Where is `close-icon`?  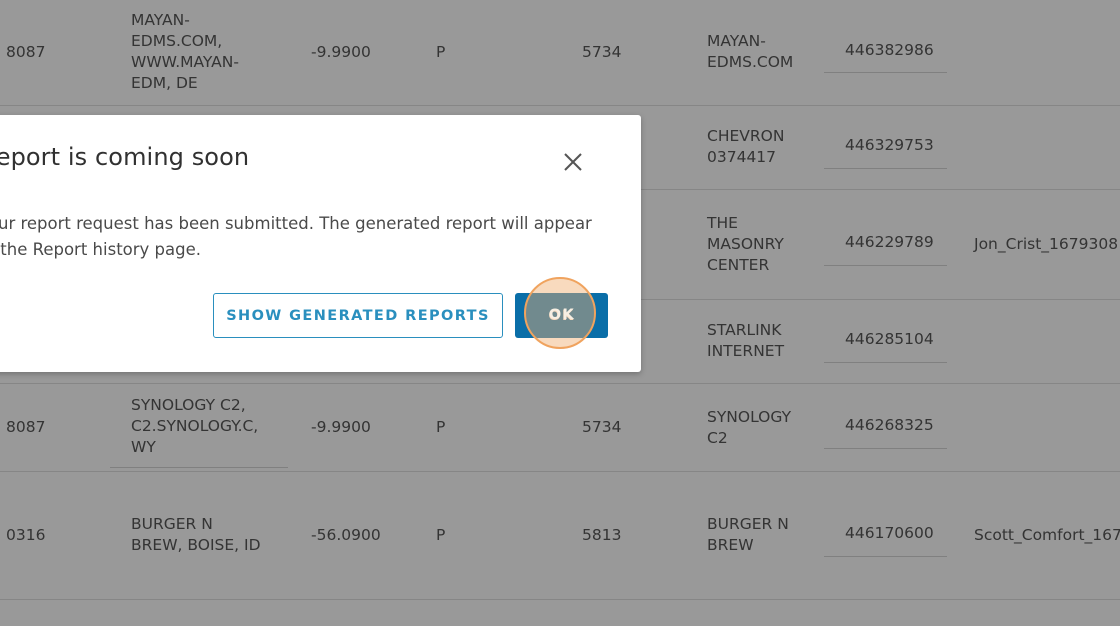 close-icon is located at coordinates (573, 162).